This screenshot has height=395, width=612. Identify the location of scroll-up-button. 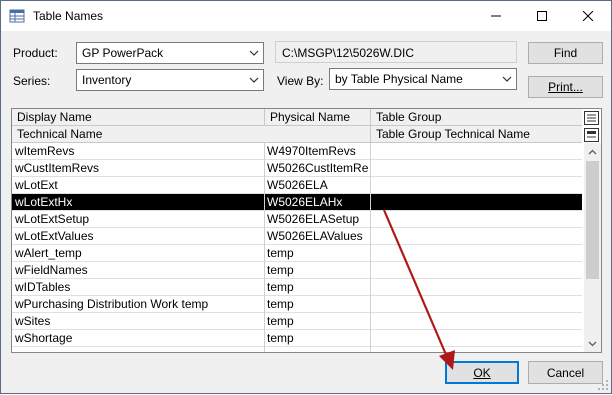
(592, 151).